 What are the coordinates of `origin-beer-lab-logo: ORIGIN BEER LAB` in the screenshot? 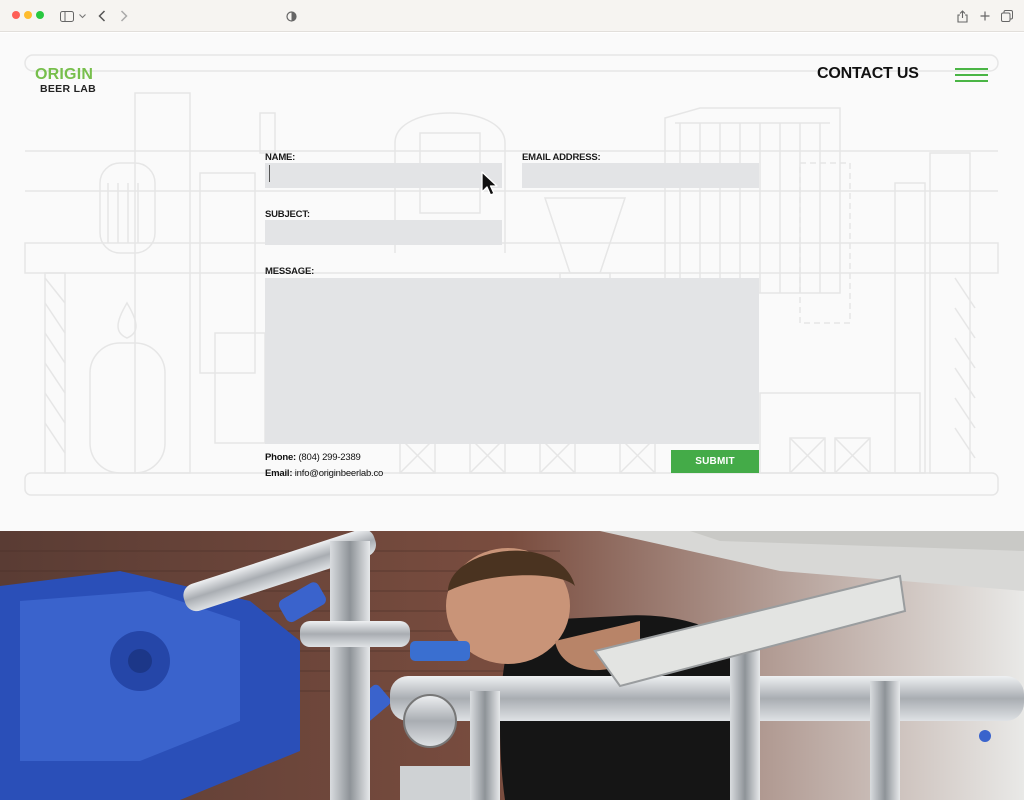 It's located at (65, 81).